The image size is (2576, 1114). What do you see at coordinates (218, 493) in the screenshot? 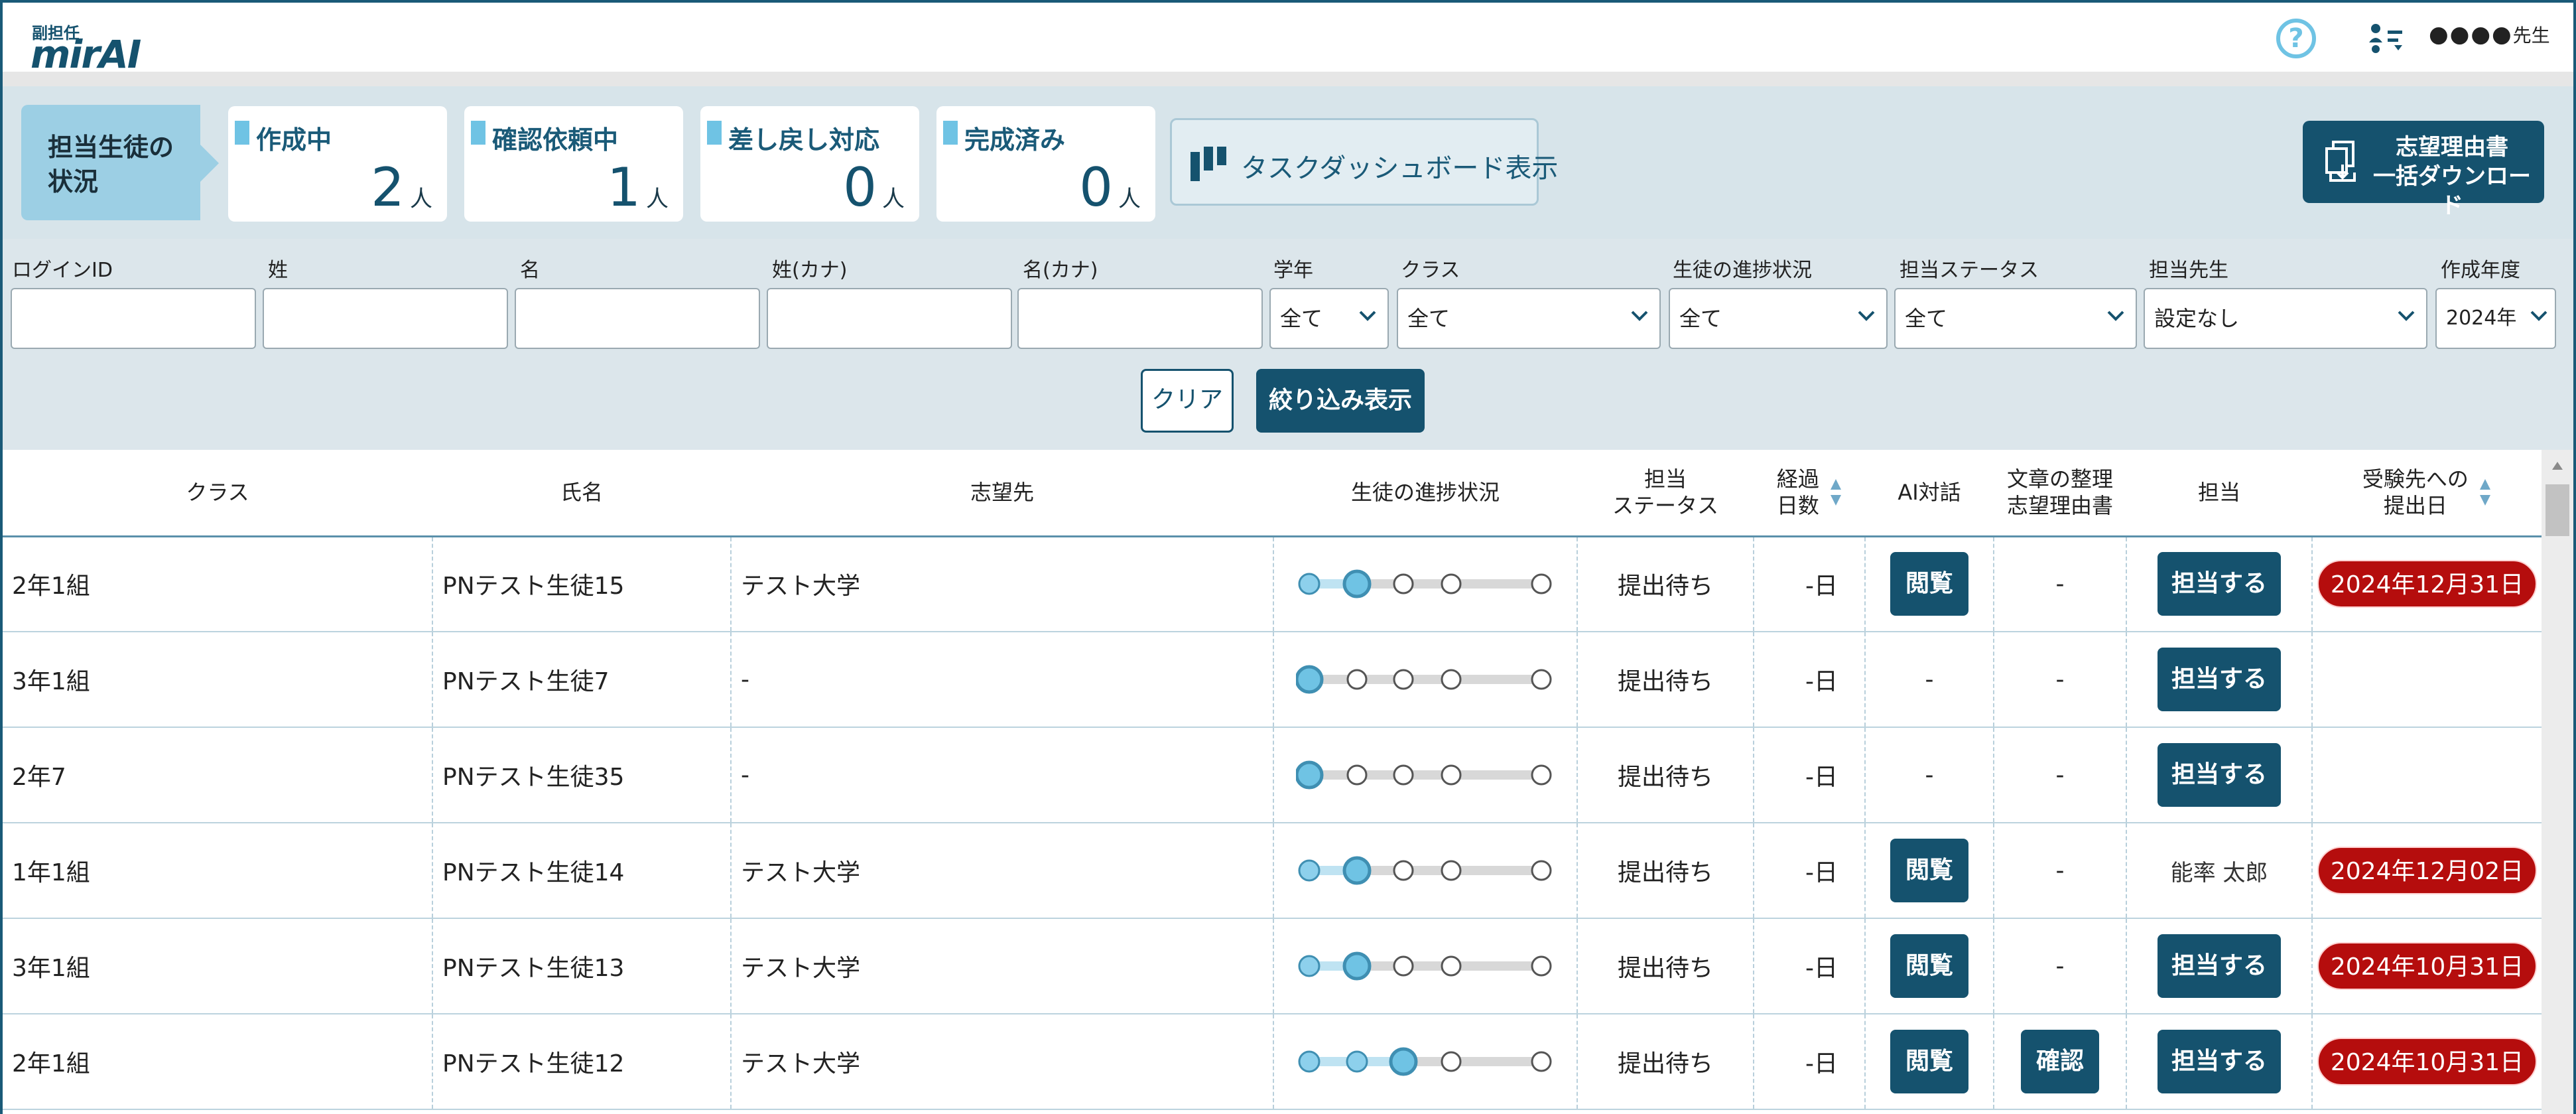
I see `col-header-class: クラス` at bounding box center [218, 493].